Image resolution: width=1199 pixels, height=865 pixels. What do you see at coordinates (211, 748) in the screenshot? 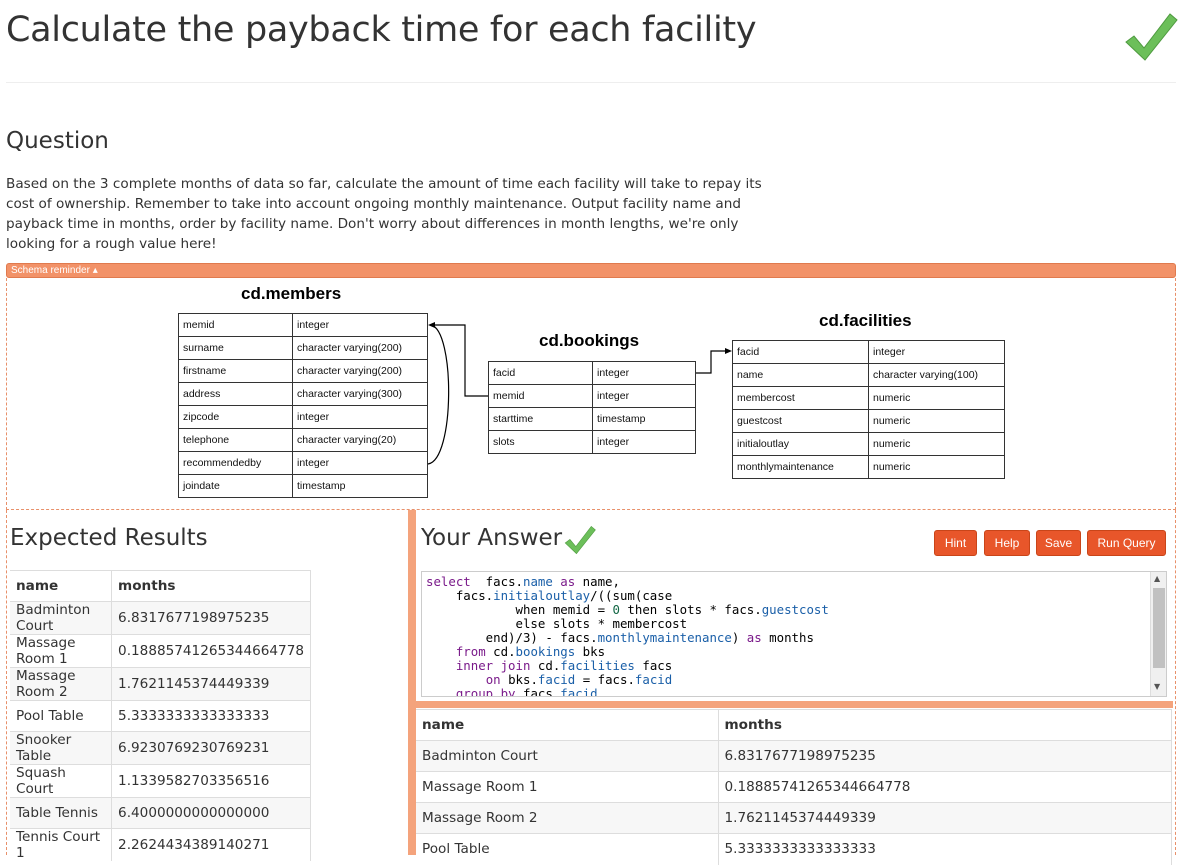
I see `months-cell: 6.9230769230769231` at bounding box center [211, 748].